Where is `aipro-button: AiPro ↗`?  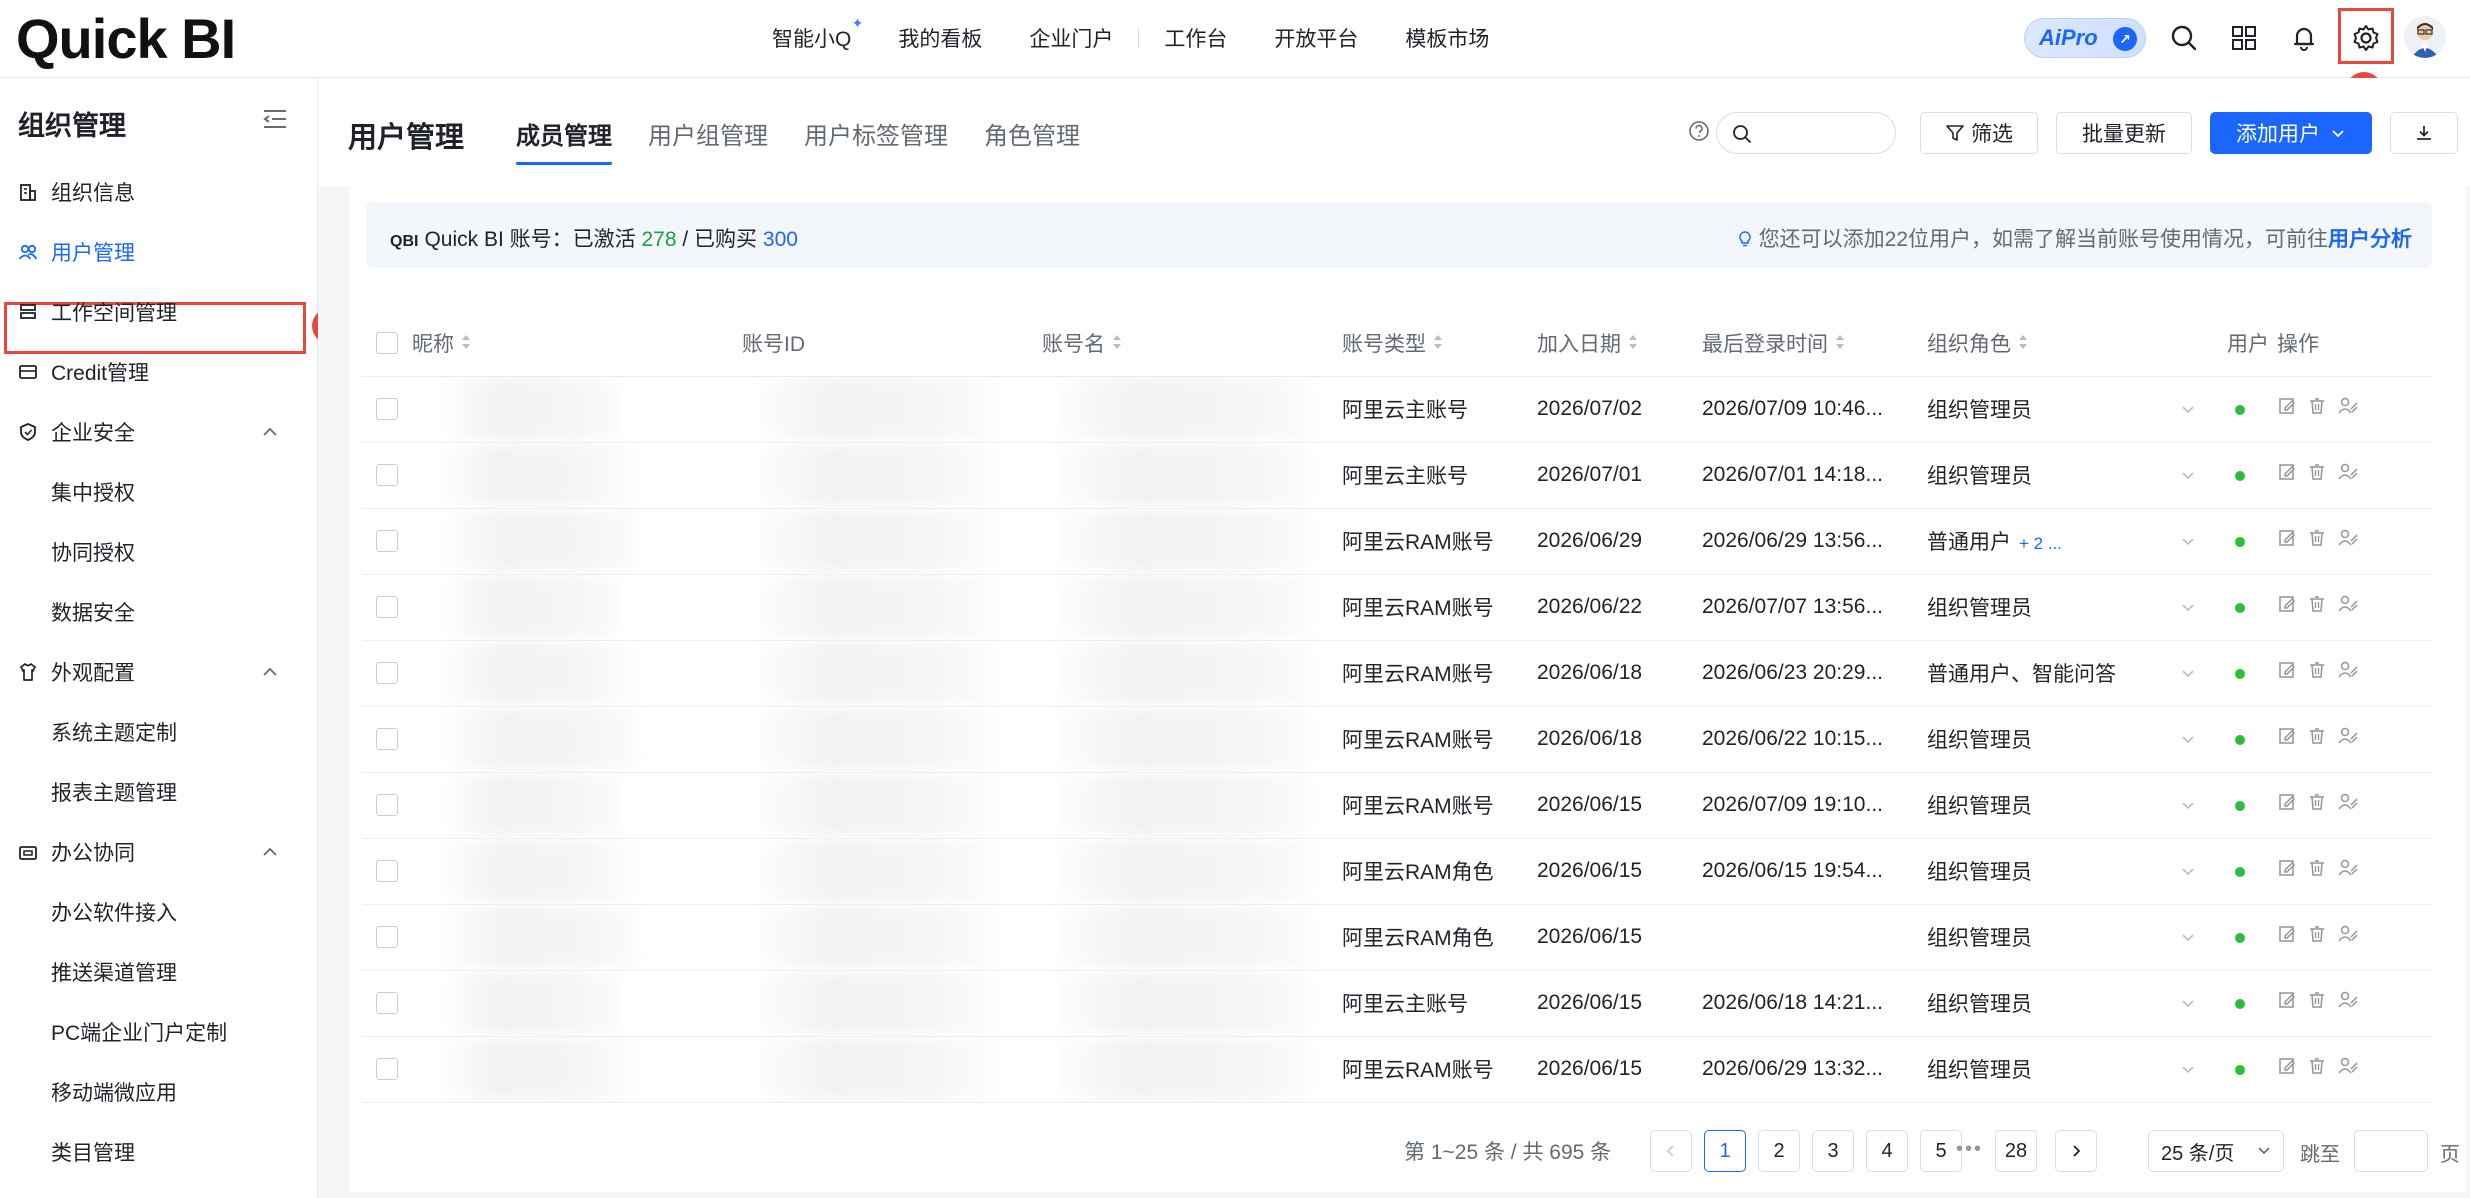
aipro-button: AiPro ↗ is located at coordinates (2085, 38).